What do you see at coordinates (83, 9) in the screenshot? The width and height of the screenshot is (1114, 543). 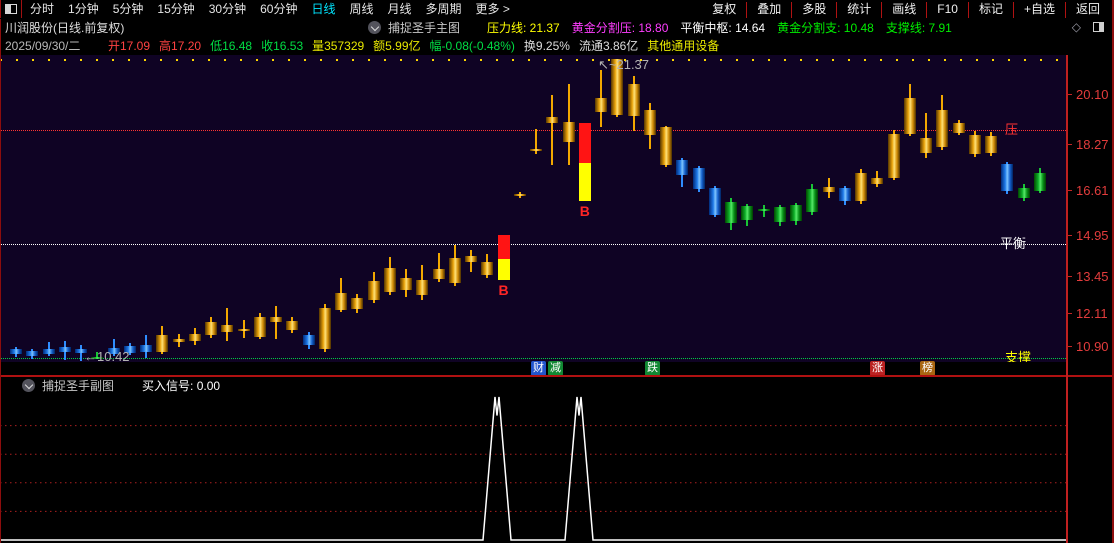 I see `menu-timeframe-1分钟: 1分钟` at bounding box center [83, 9].